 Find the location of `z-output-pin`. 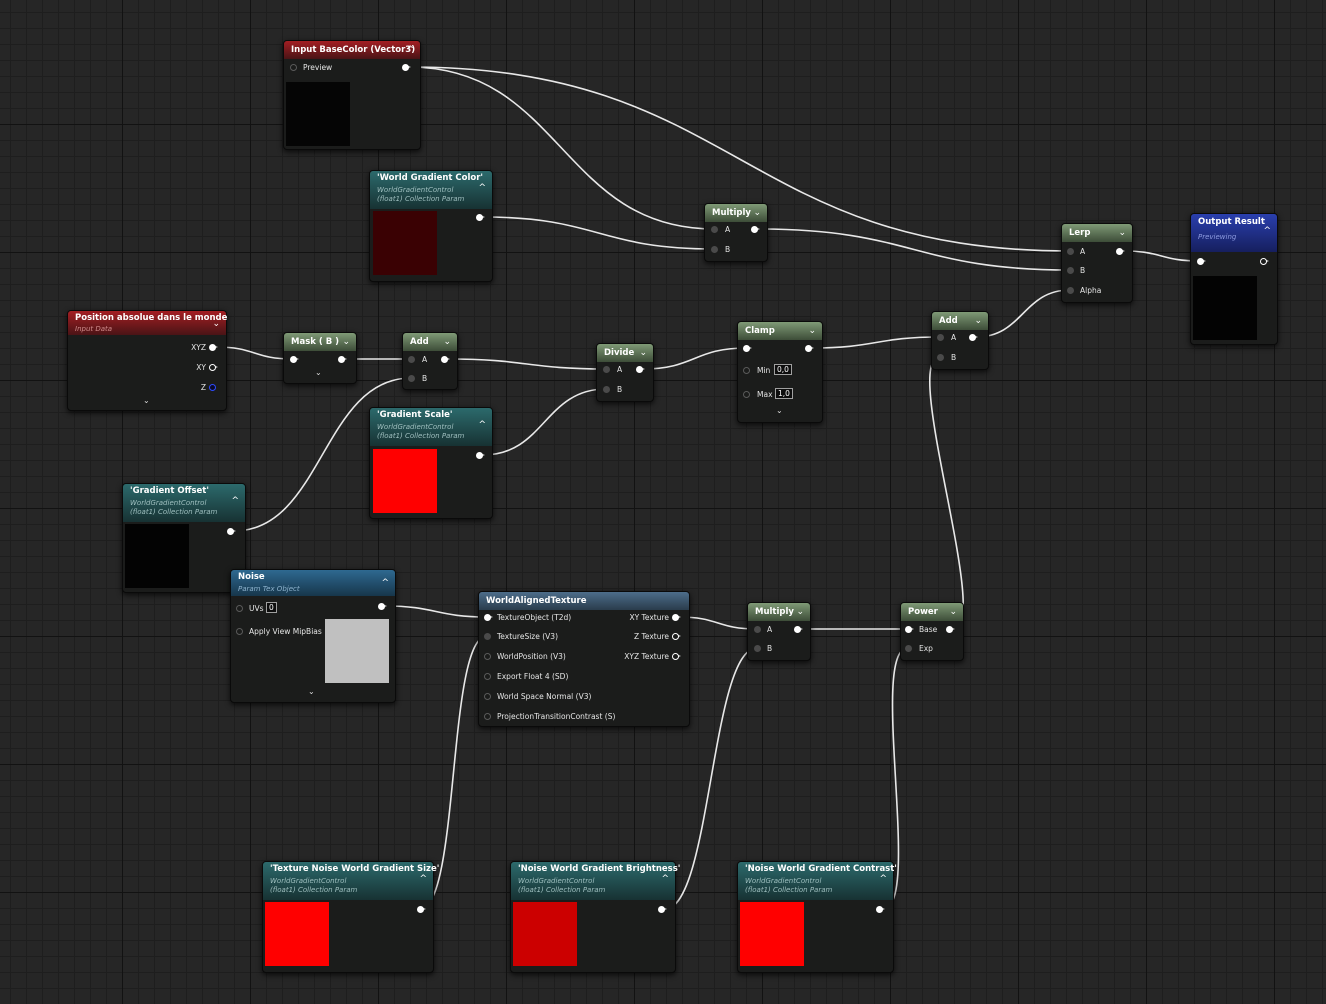

z-output-pin is located at coordinates (212, 387).